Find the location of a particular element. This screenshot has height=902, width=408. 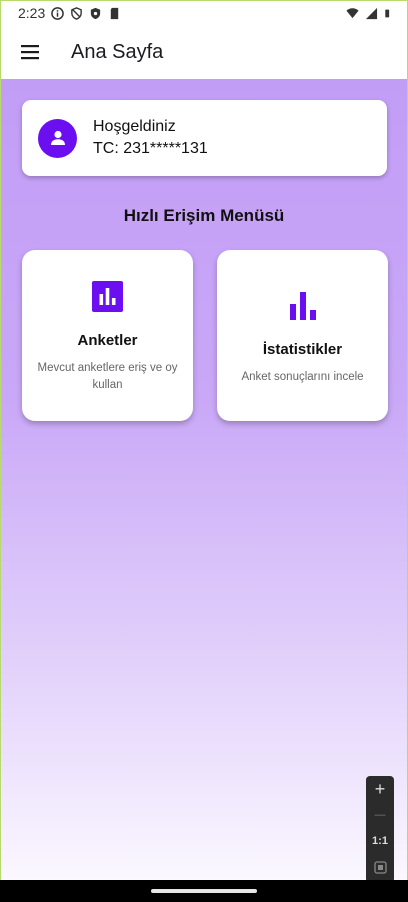

welcome-text: Hoşgeldiniz TC: 231*****131 is located at coordinates (150, 138).